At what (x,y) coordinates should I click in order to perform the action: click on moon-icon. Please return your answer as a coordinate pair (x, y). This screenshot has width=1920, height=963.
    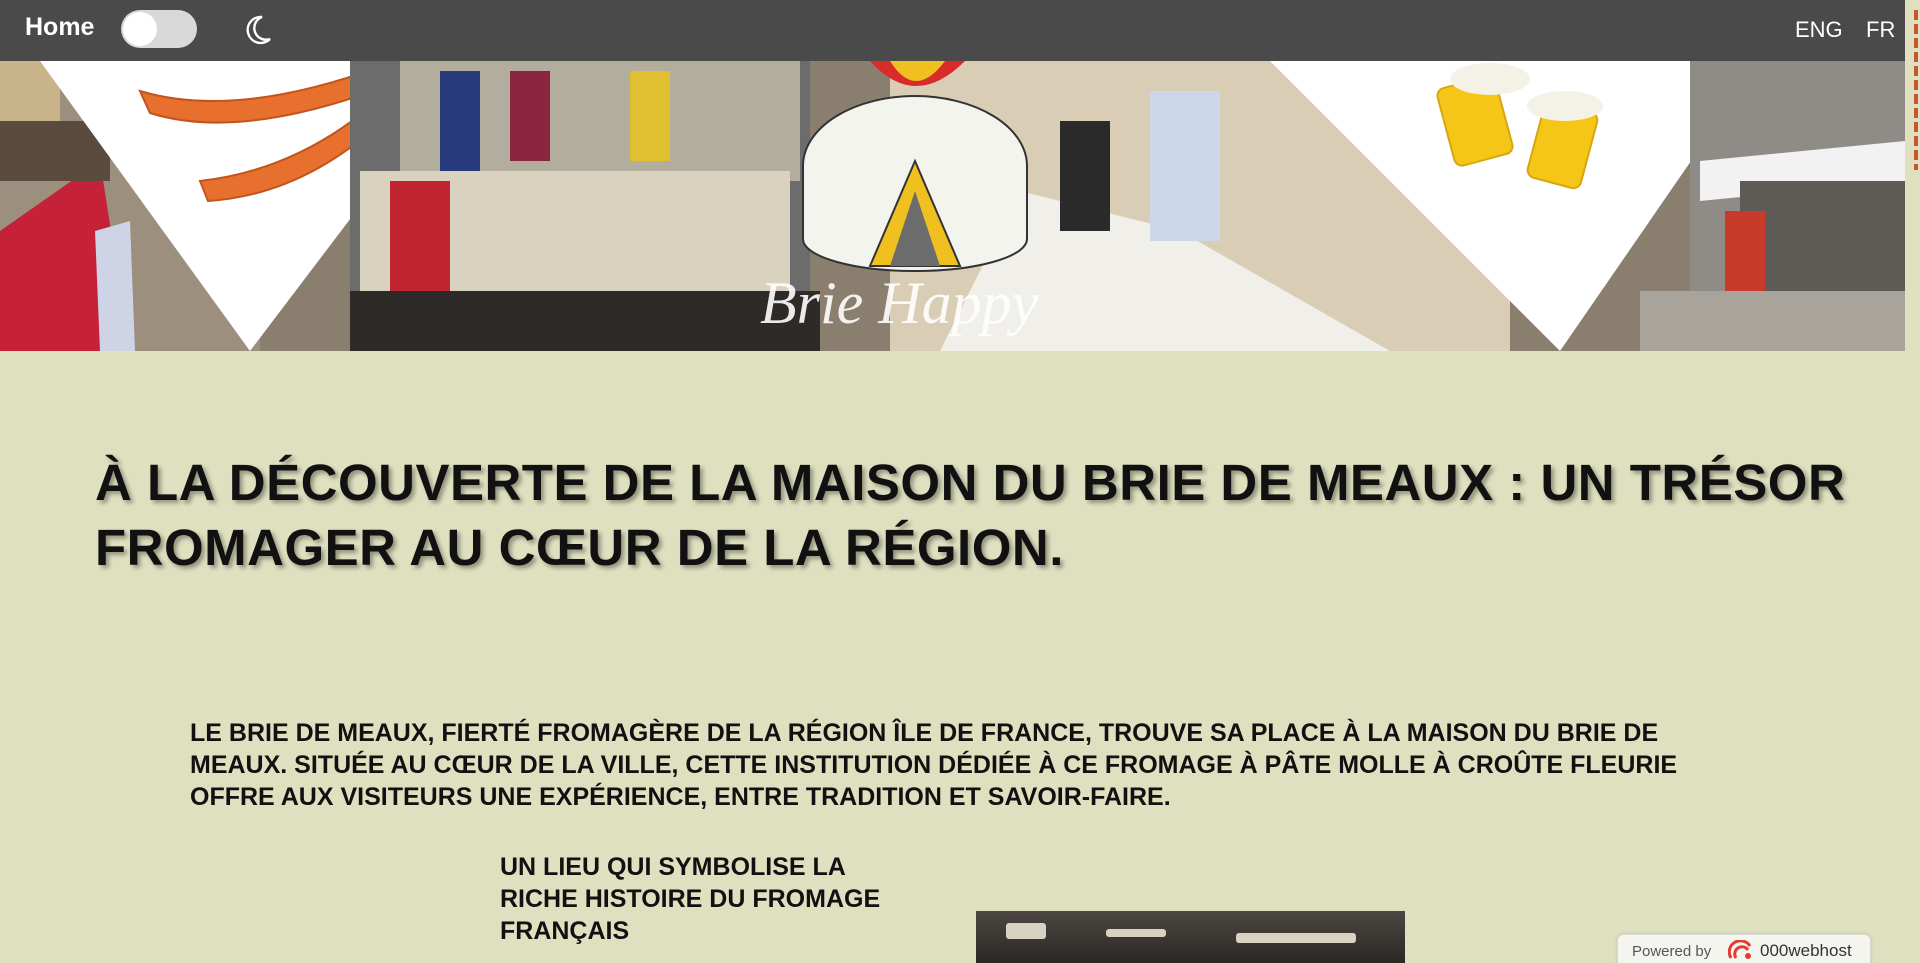
    Looking at the image, I should click on (258, 30).